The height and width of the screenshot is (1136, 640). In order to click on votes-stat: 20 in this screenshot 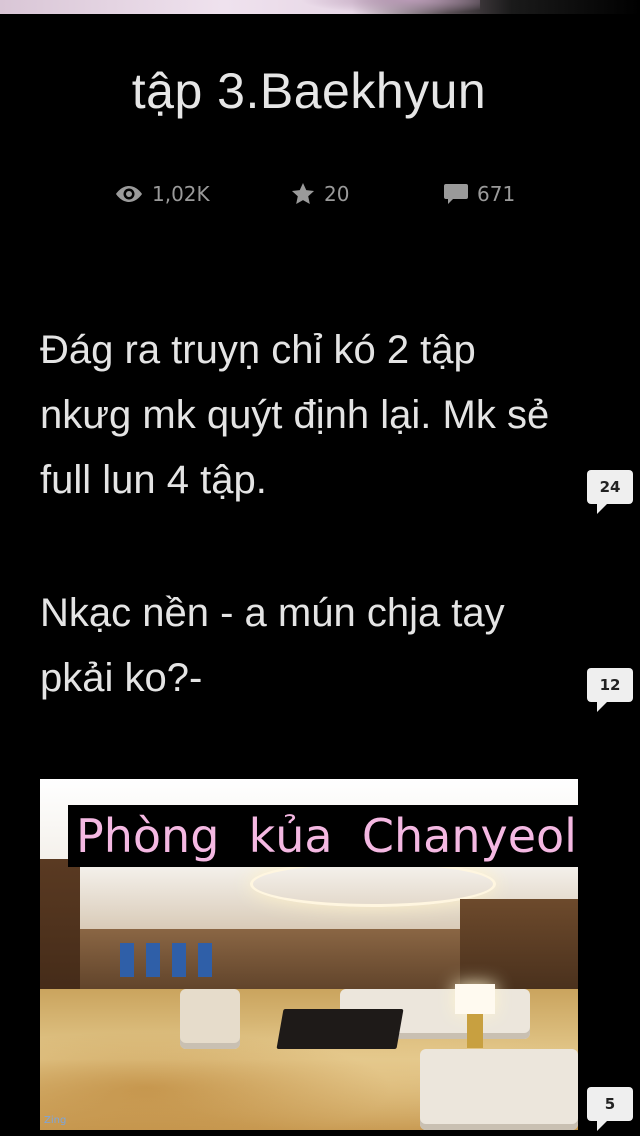, I will do `click(319, 194)`.